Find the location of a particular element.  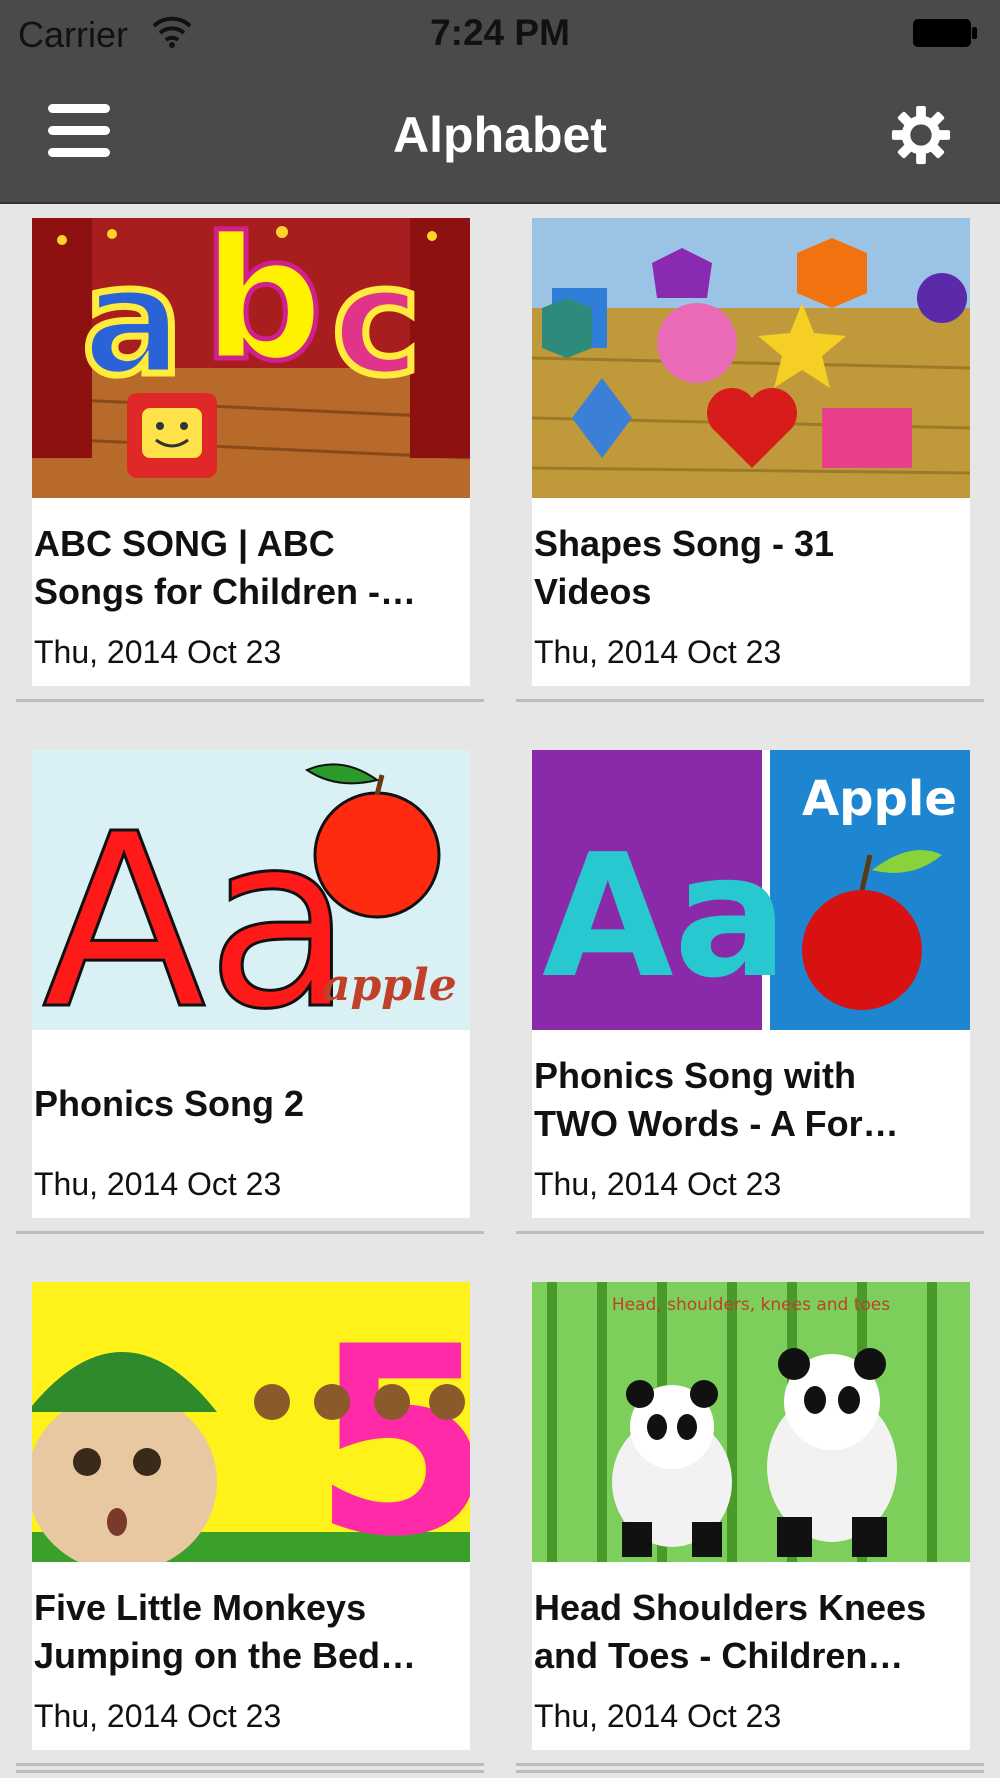

status-bar: Carrier 7:24 PM is located at coordinates (500, 34).